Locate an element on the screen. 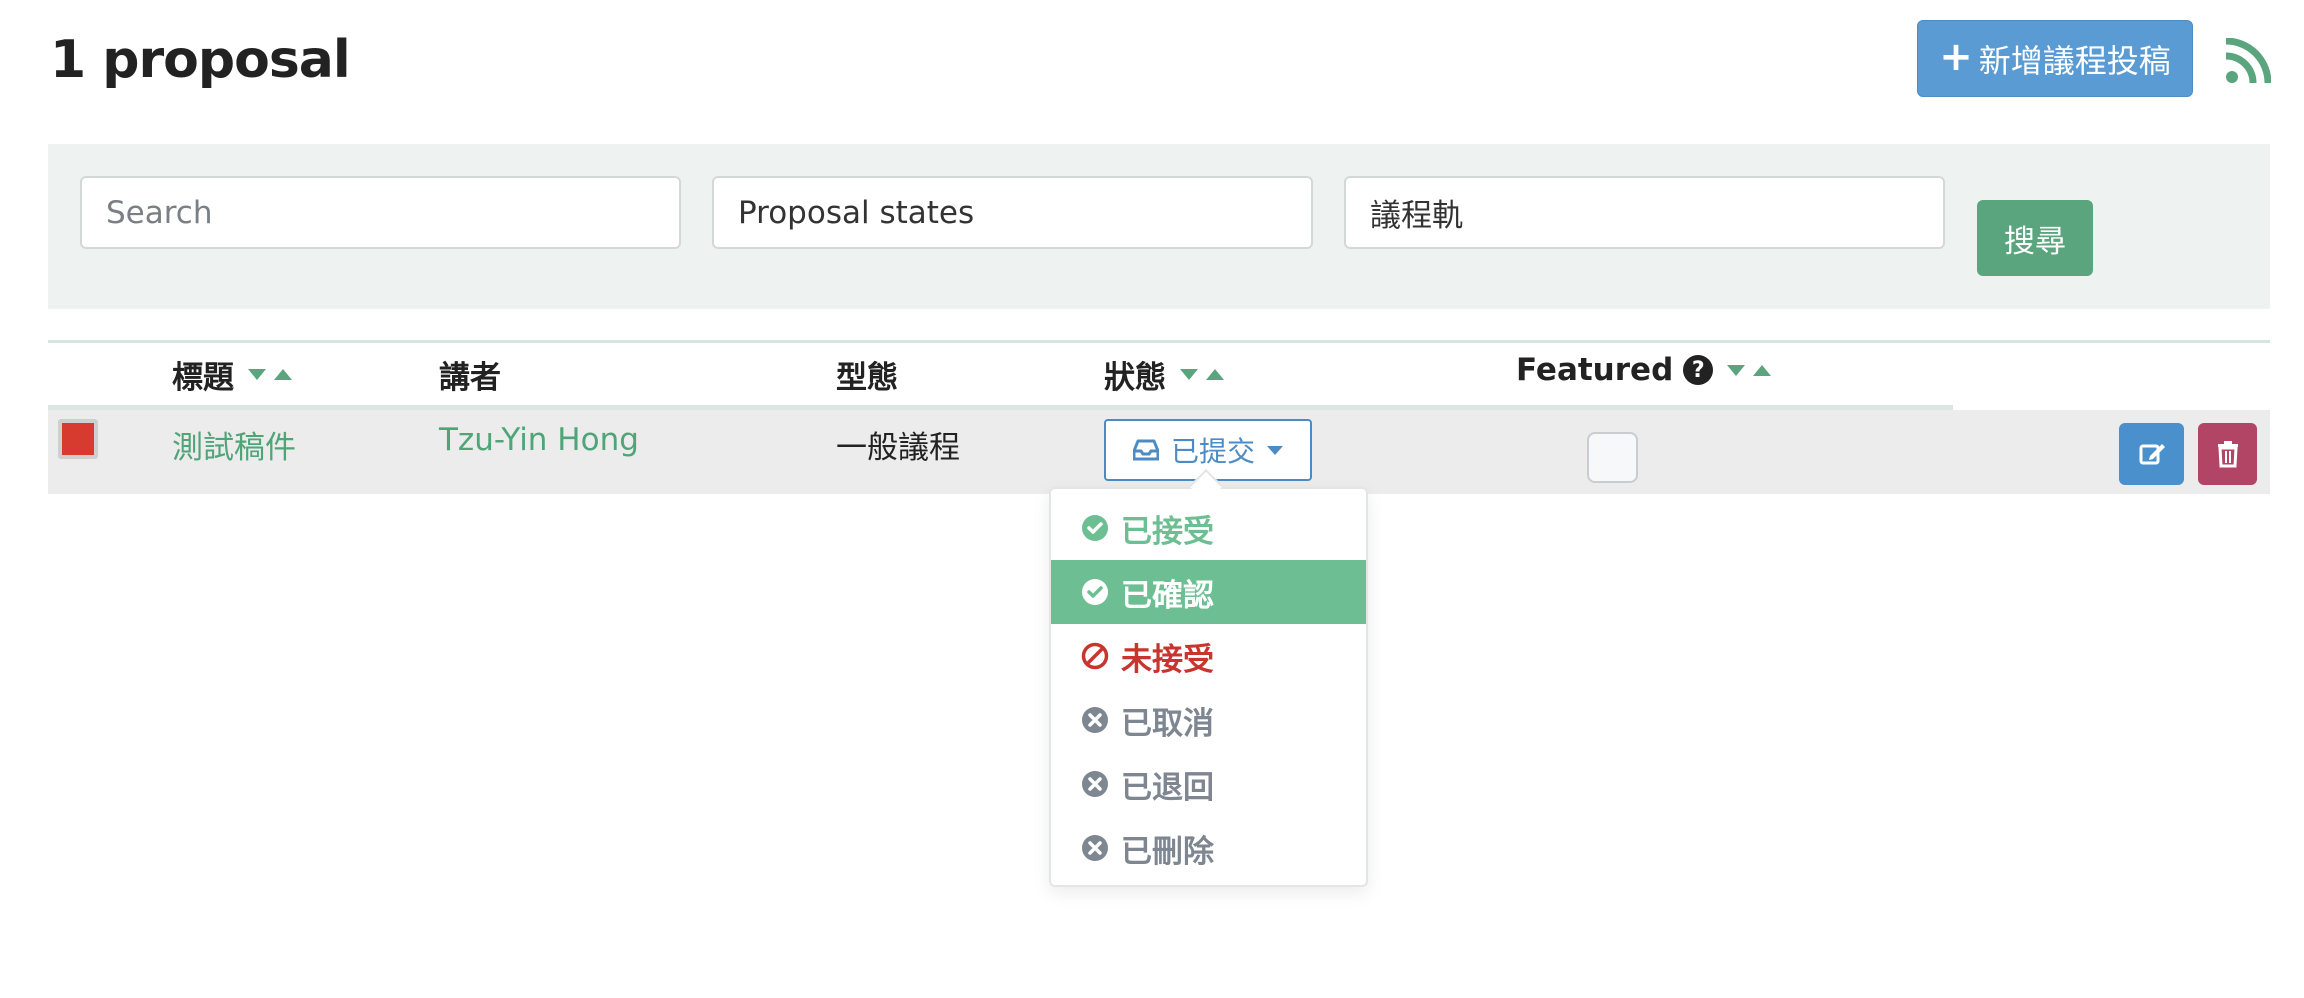 This screenshot has width=2304, height=998. question-circle-icon: ? is located at coordinates (1698, 370).